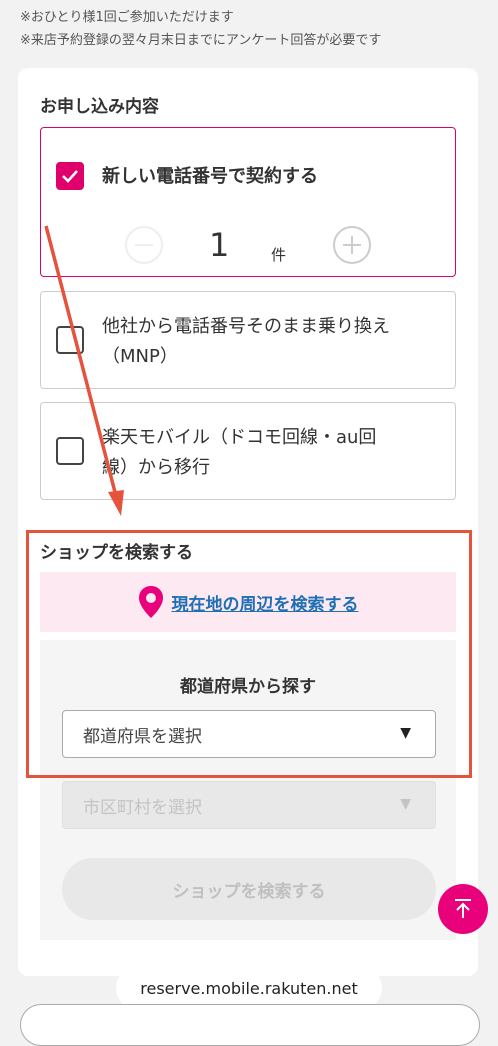  What do you see at coordinates (249, 988) in the screenshot?
I see `browser-url-text: reserve.mobile.rakuten.net` at bounding box center [249, 988].